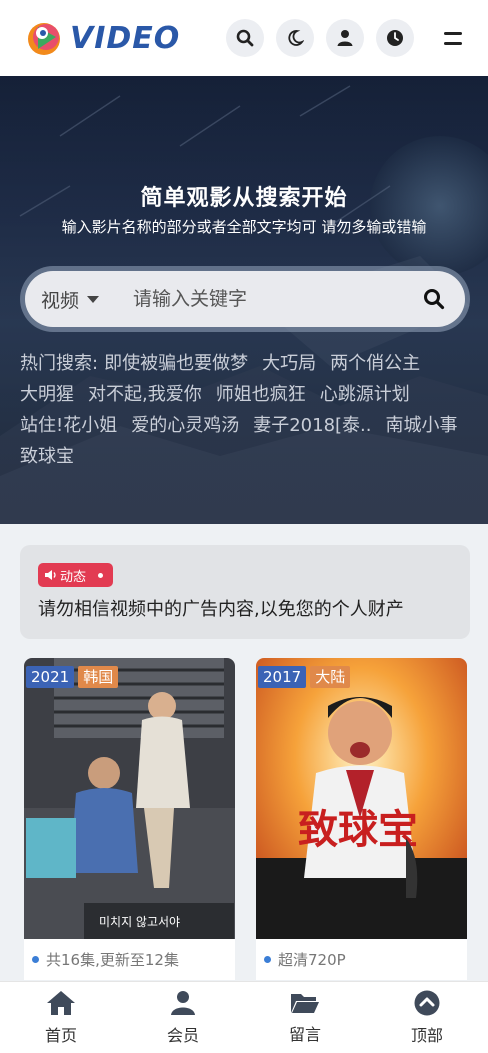  Describe the element at coordinates (312, 960) in the screenshot. I see `card-status-text: 超清720P` at that location.